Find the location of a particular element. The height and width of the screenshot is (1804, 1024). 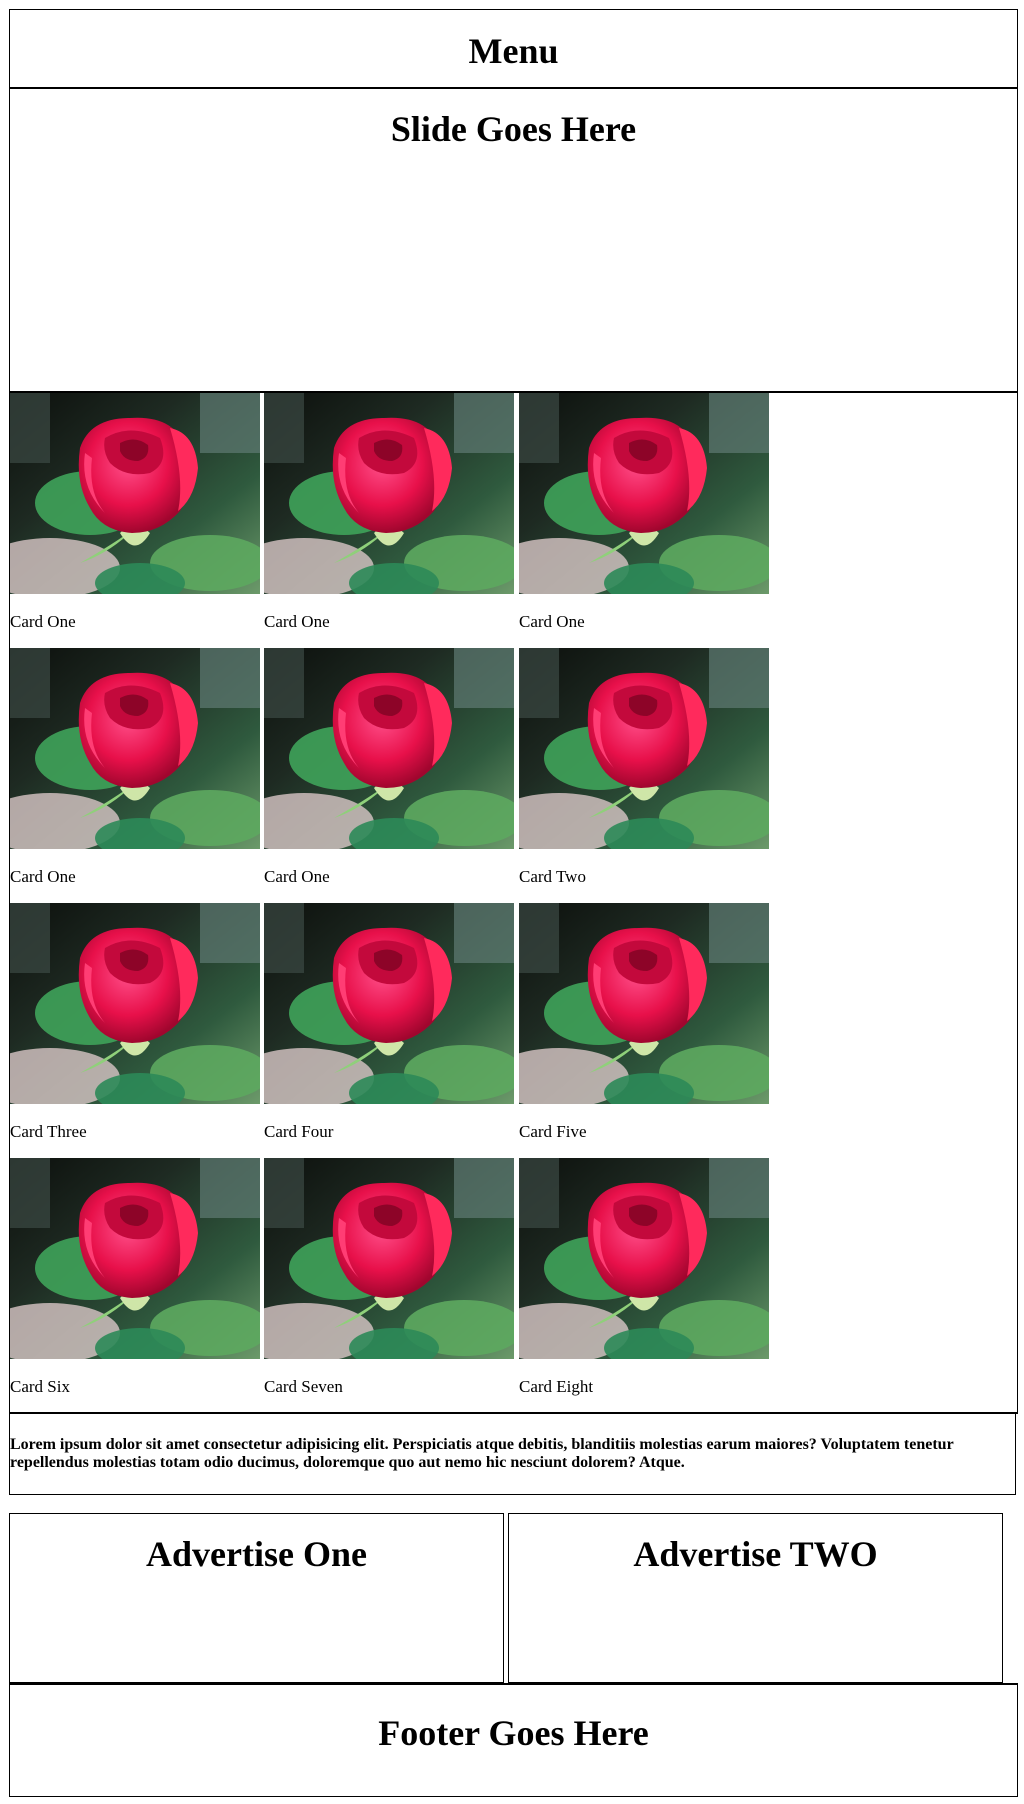

advert-one-title: Advertise One is located at coordinates (256, 1554).